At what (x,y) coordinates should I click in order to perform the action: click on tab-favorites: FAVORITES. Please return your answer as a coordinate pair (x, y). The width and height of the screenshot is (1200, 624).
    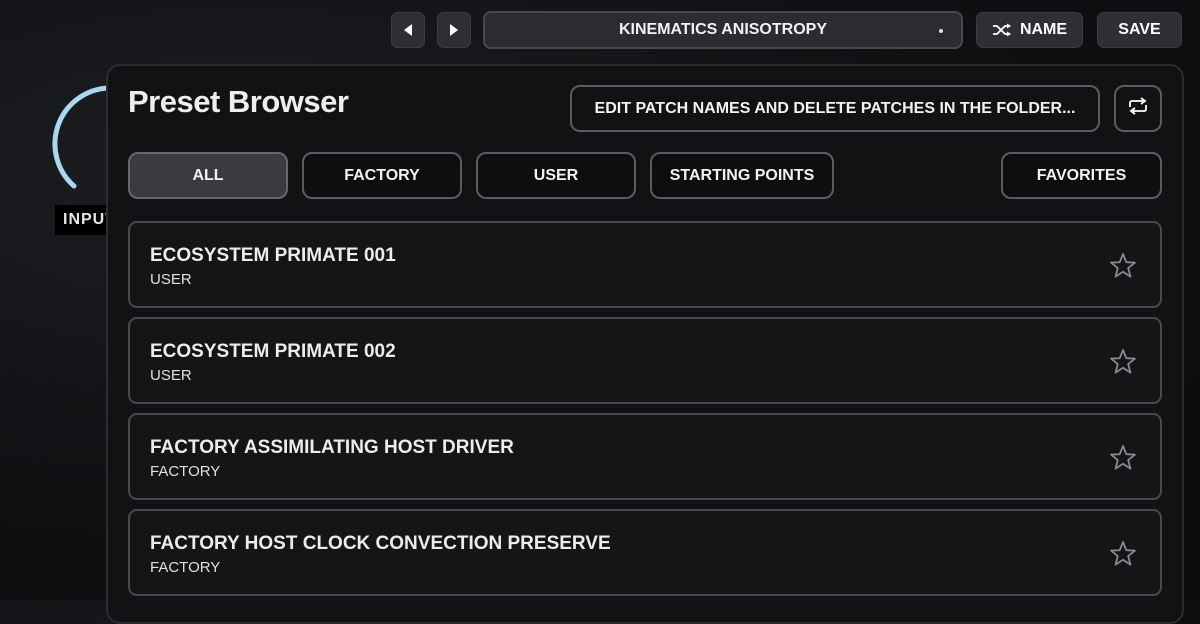
    Looking at the image, I should click on (1081, 175).